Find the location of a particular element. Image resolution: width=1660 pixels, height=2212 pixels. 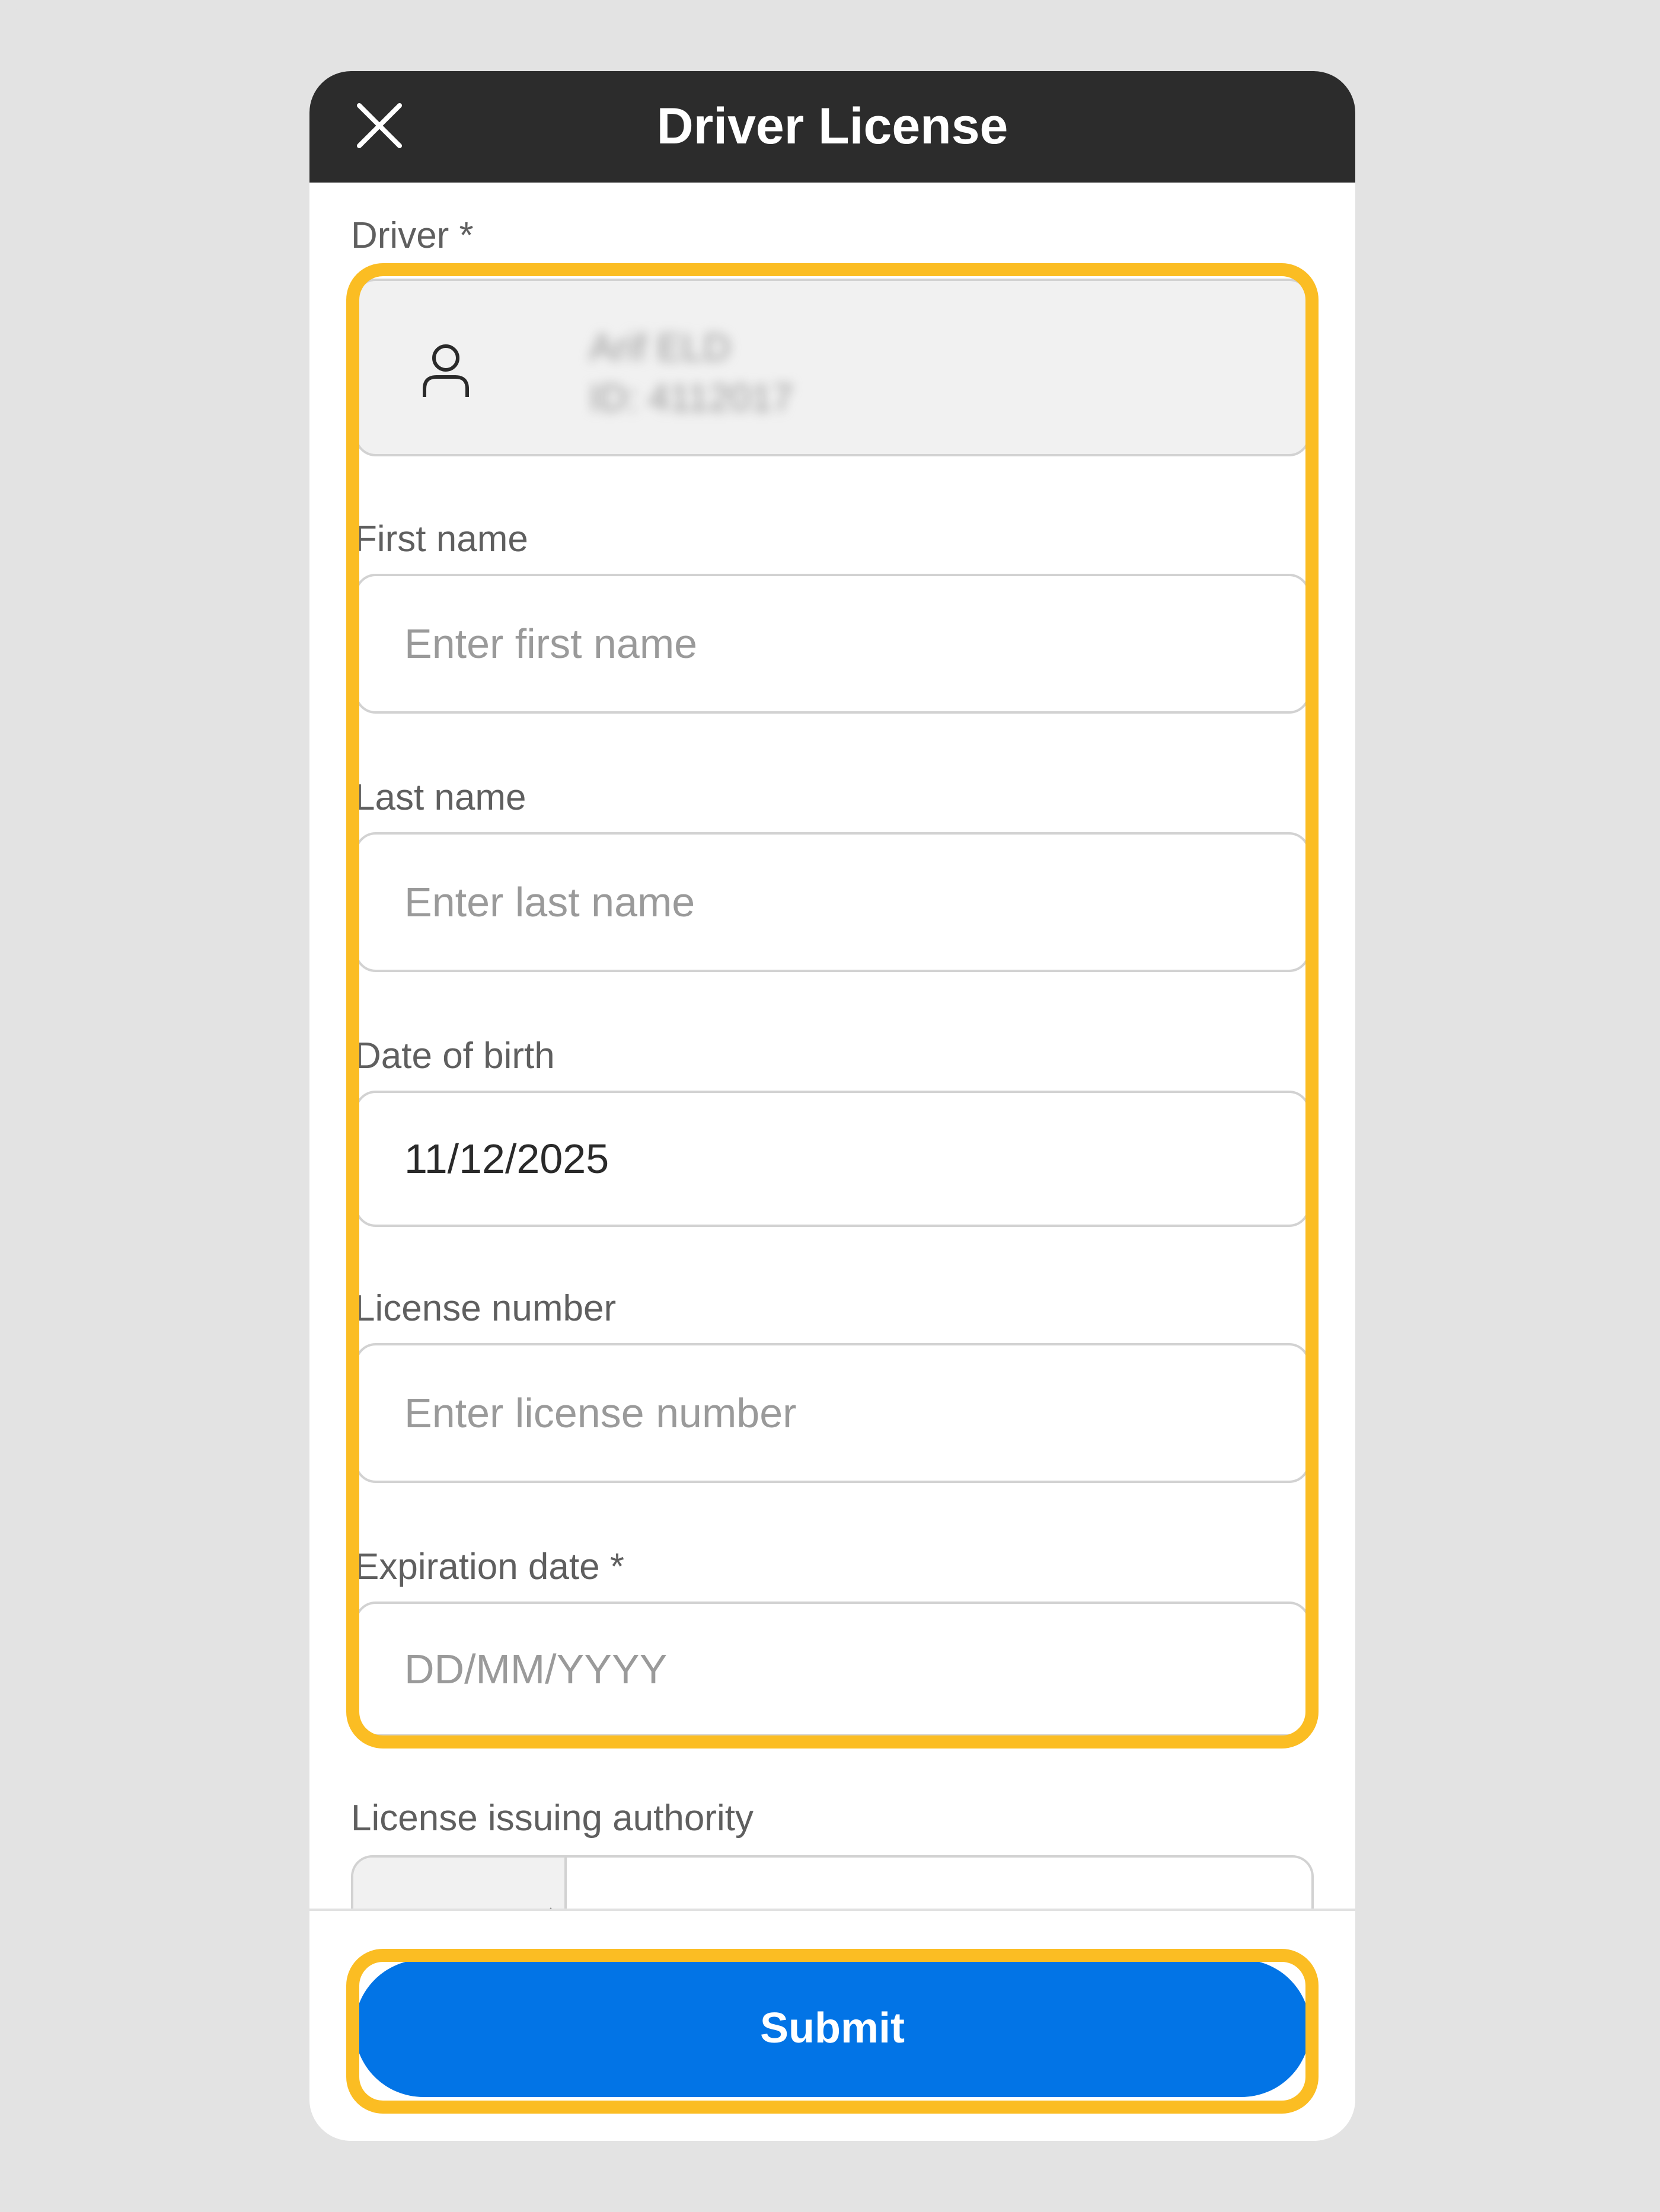

license-number-placeholder: Enter license number is located at coordinates (600, 1413).